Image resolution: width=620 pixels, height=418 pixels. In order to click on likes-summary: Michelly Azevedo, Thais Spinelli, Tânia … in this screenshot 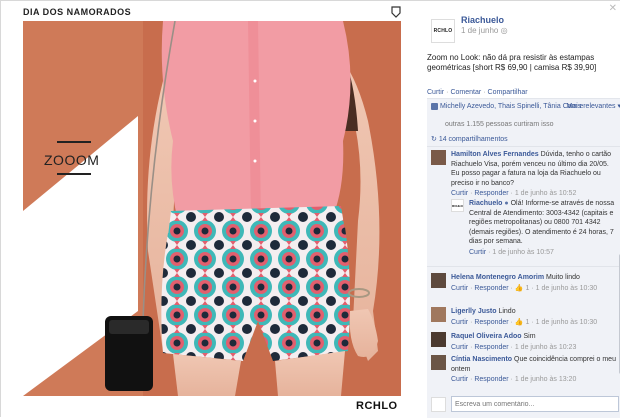, I will do `click(525, 107)`.